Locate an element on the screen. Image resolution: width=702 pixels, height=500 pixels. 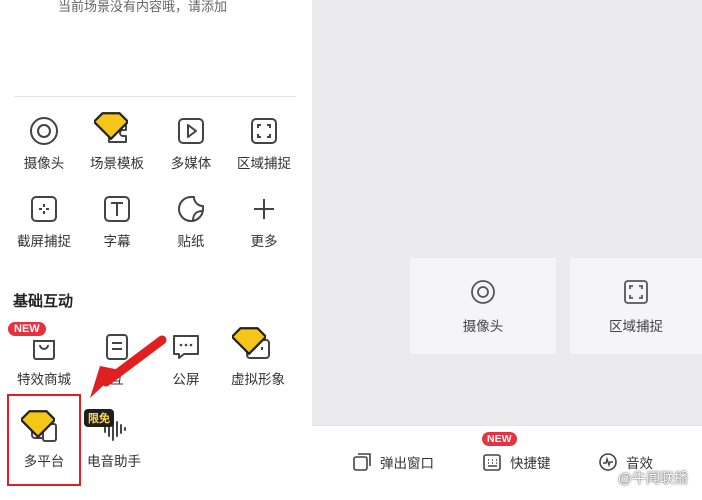
bottom-toolbar: NEW 弹出窗口 快捷键 音效 is located at coordinates (507, 462).